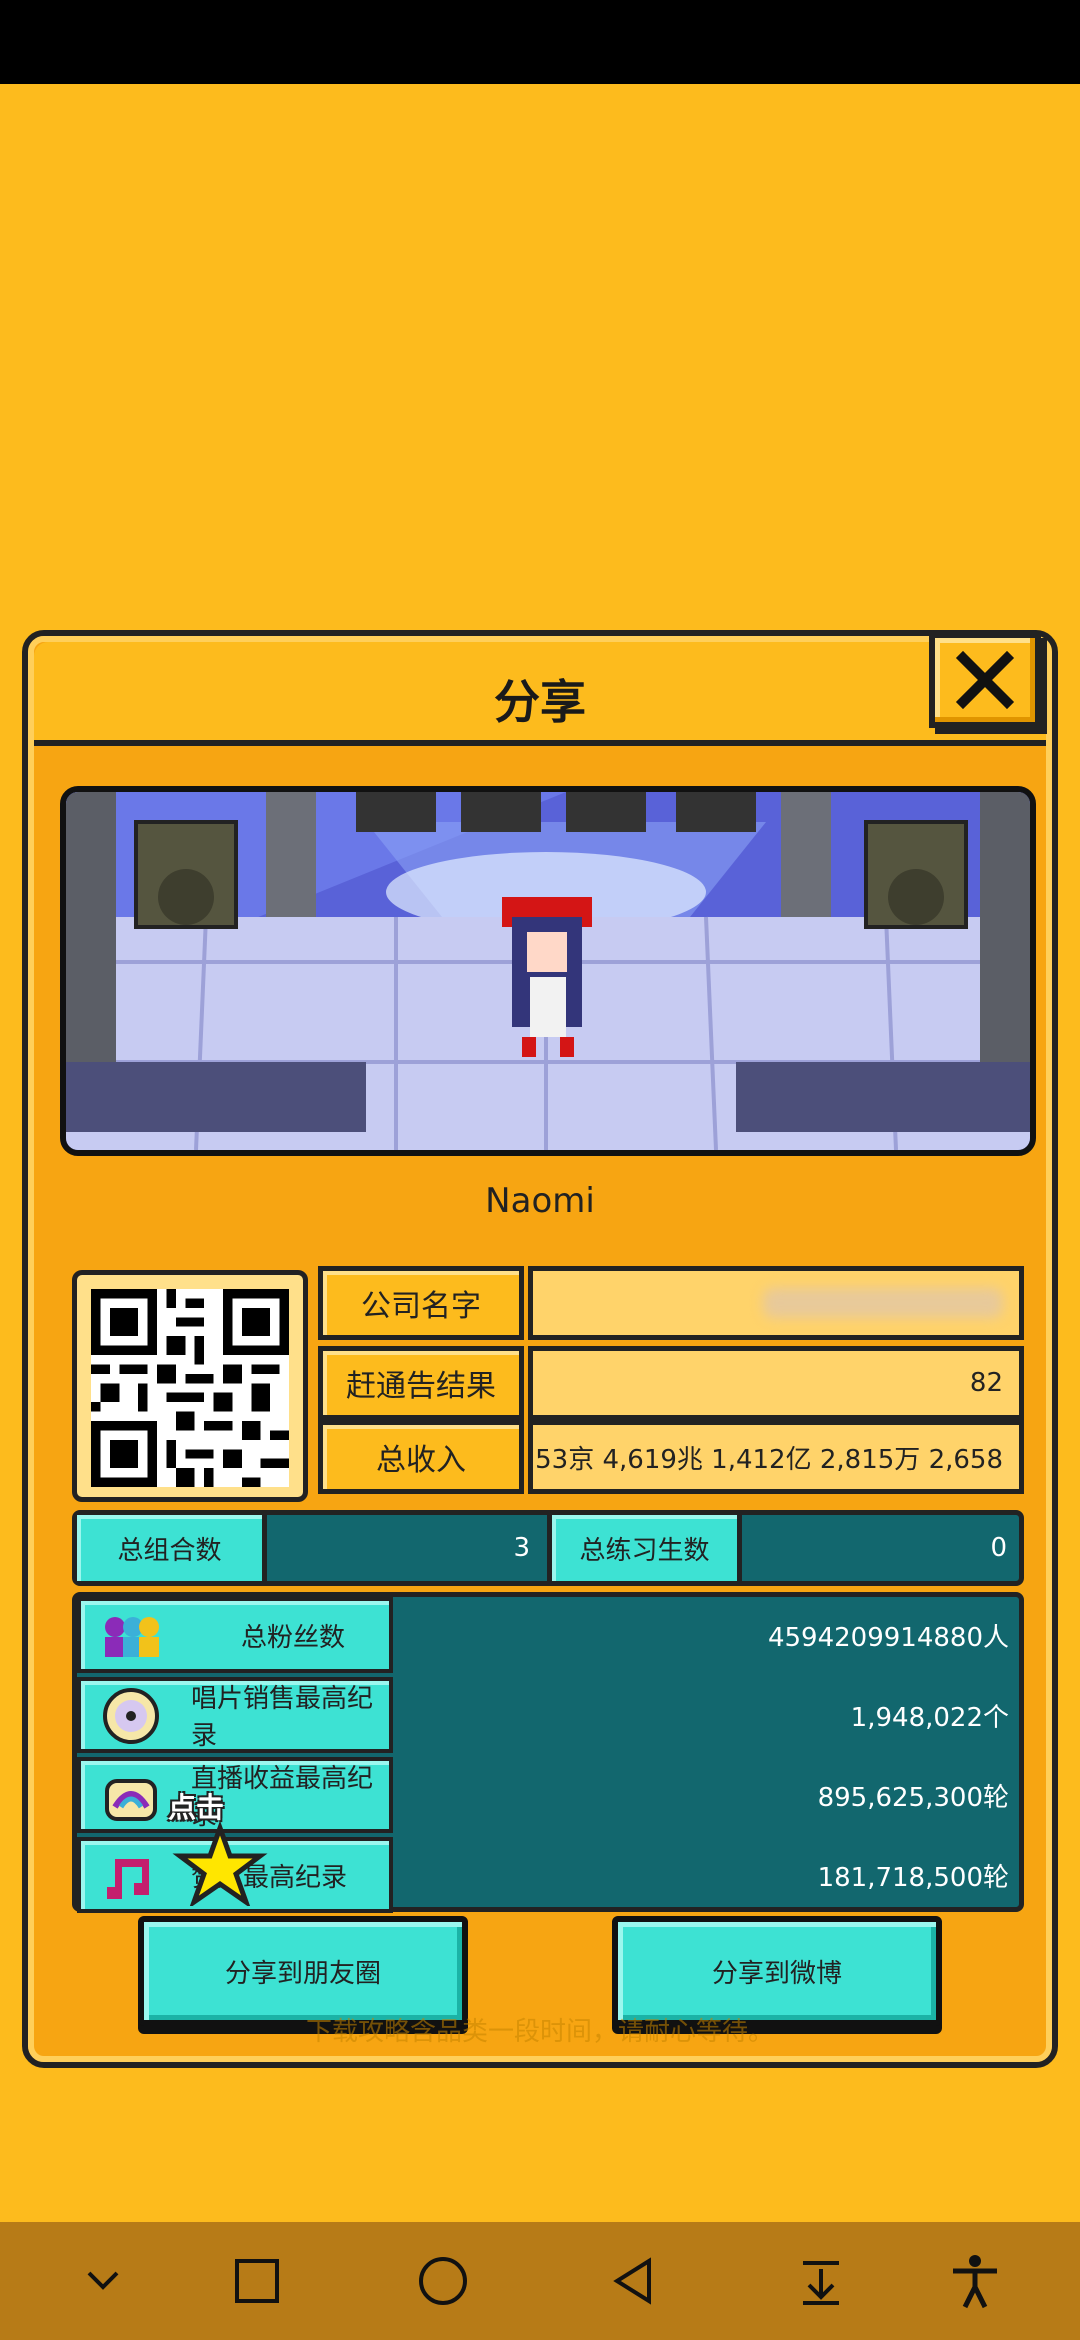  I want to click on redacted-company-name, so click(883, 1303).